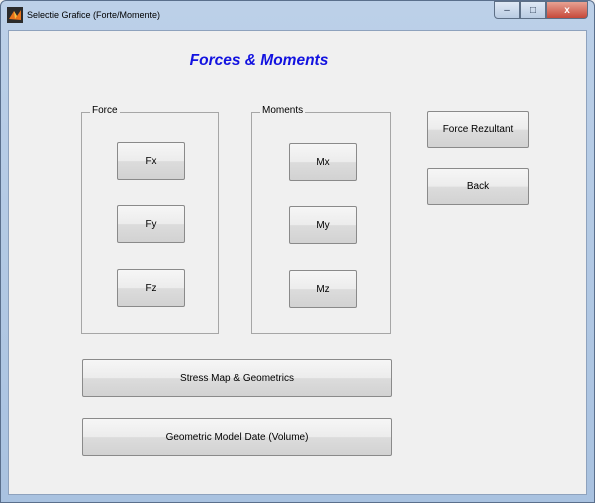  I want to click on minimize-button: –, so click(507, 10).